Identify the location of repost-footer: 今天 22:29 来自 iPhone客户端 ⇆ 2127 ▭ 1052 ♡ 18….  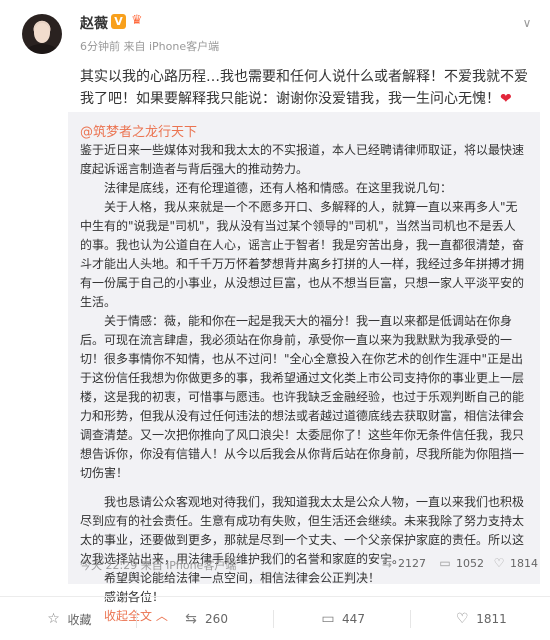
(309, 564).